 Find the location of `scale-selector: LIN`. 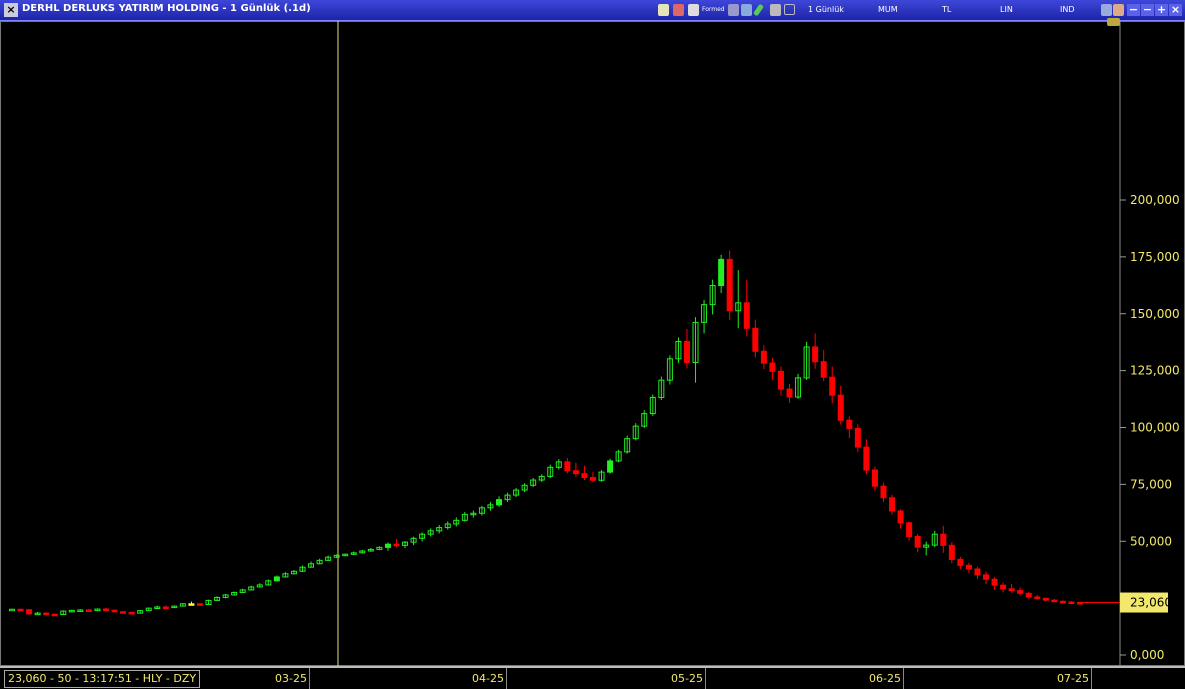

scale-selector: LIN is located at coordinates (1006, 9).